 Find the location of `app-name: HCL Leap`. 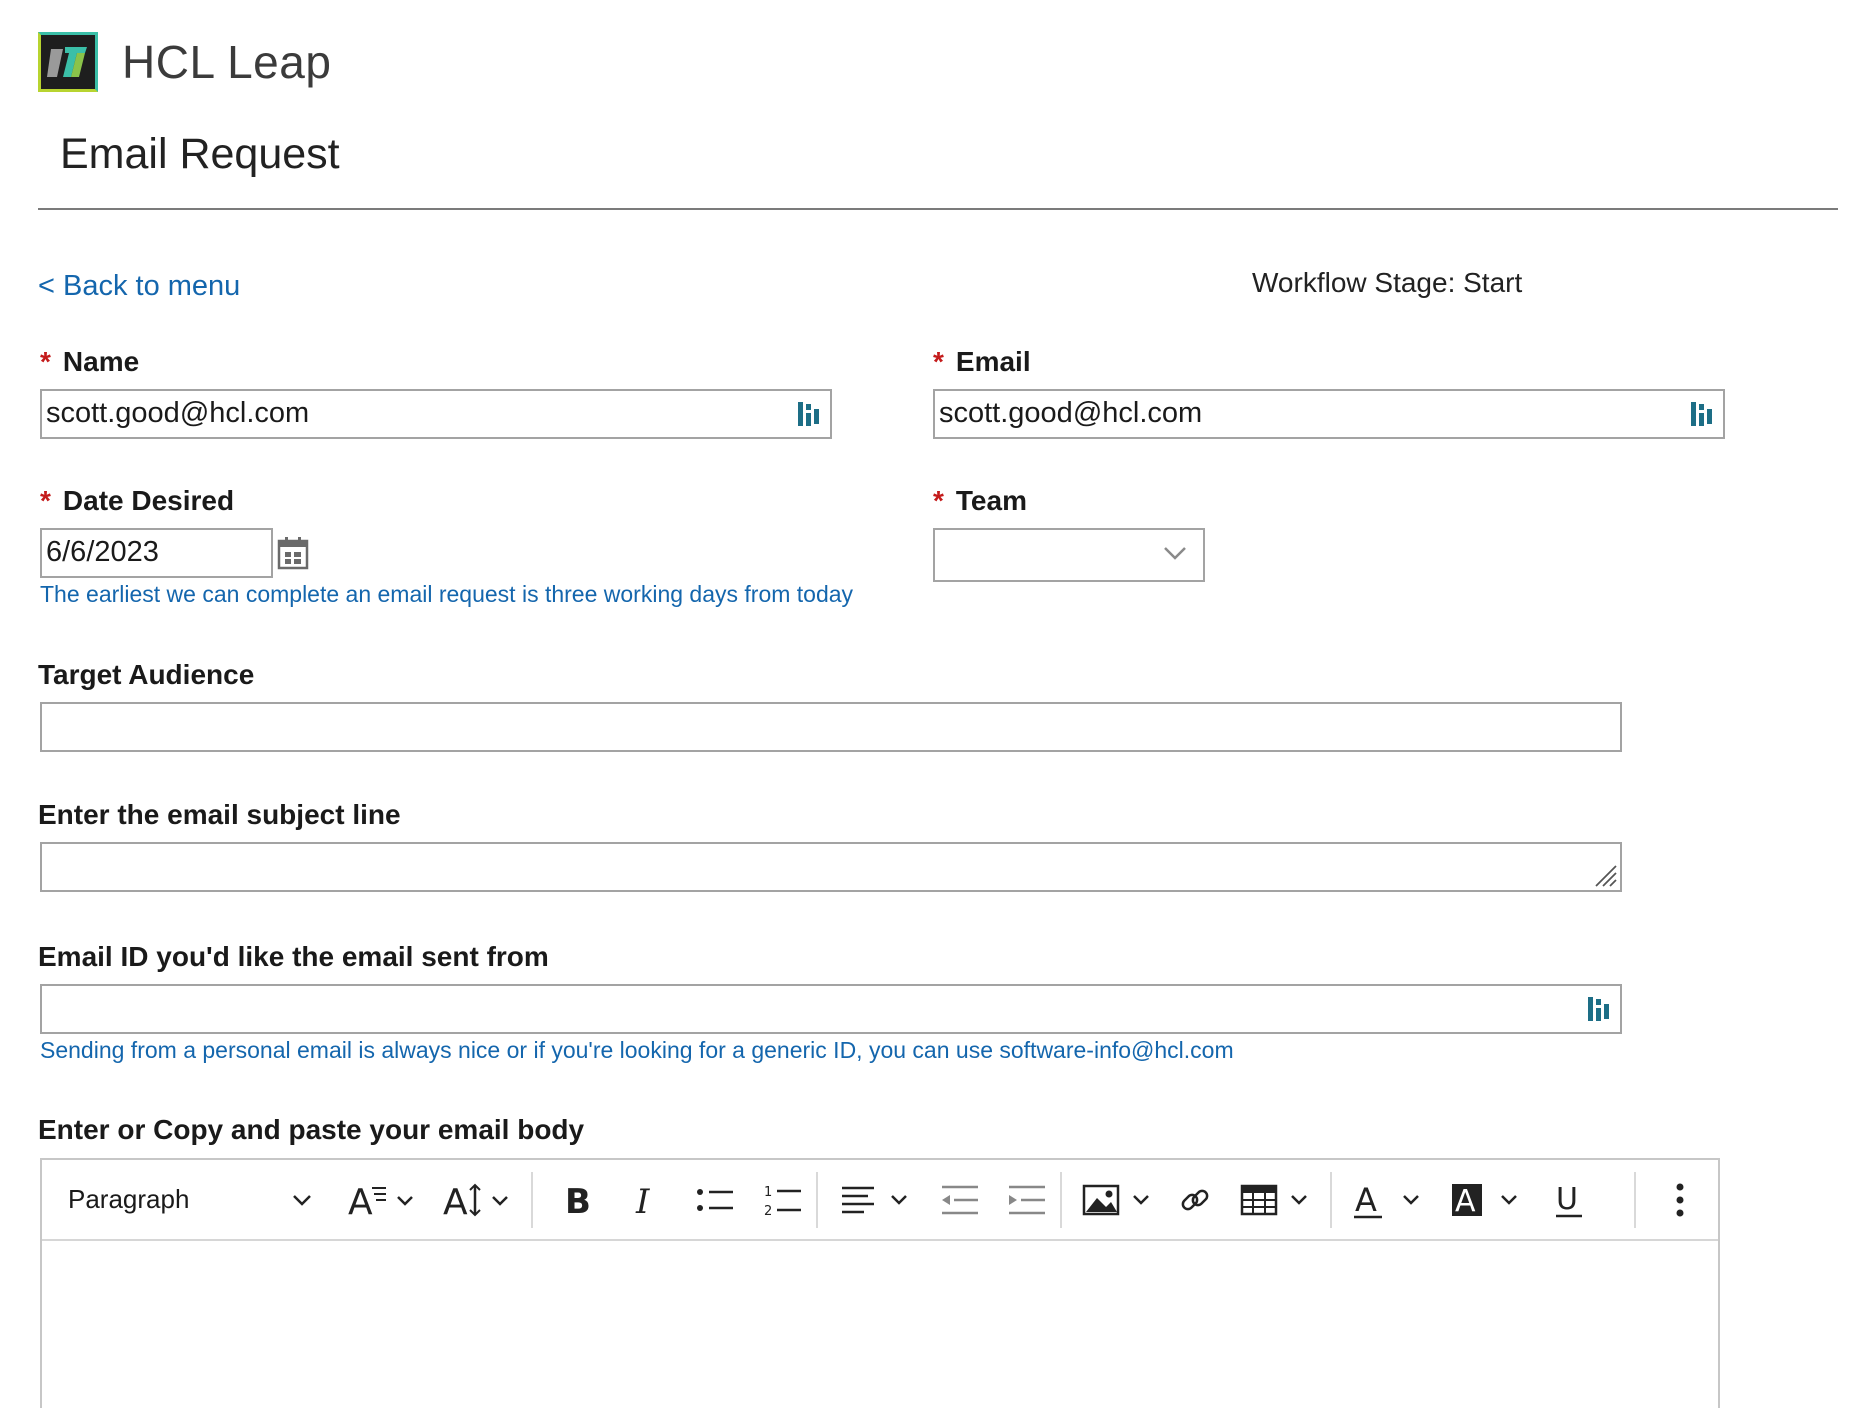

app-name: HCL Leap is located at coordinates (227, 62).